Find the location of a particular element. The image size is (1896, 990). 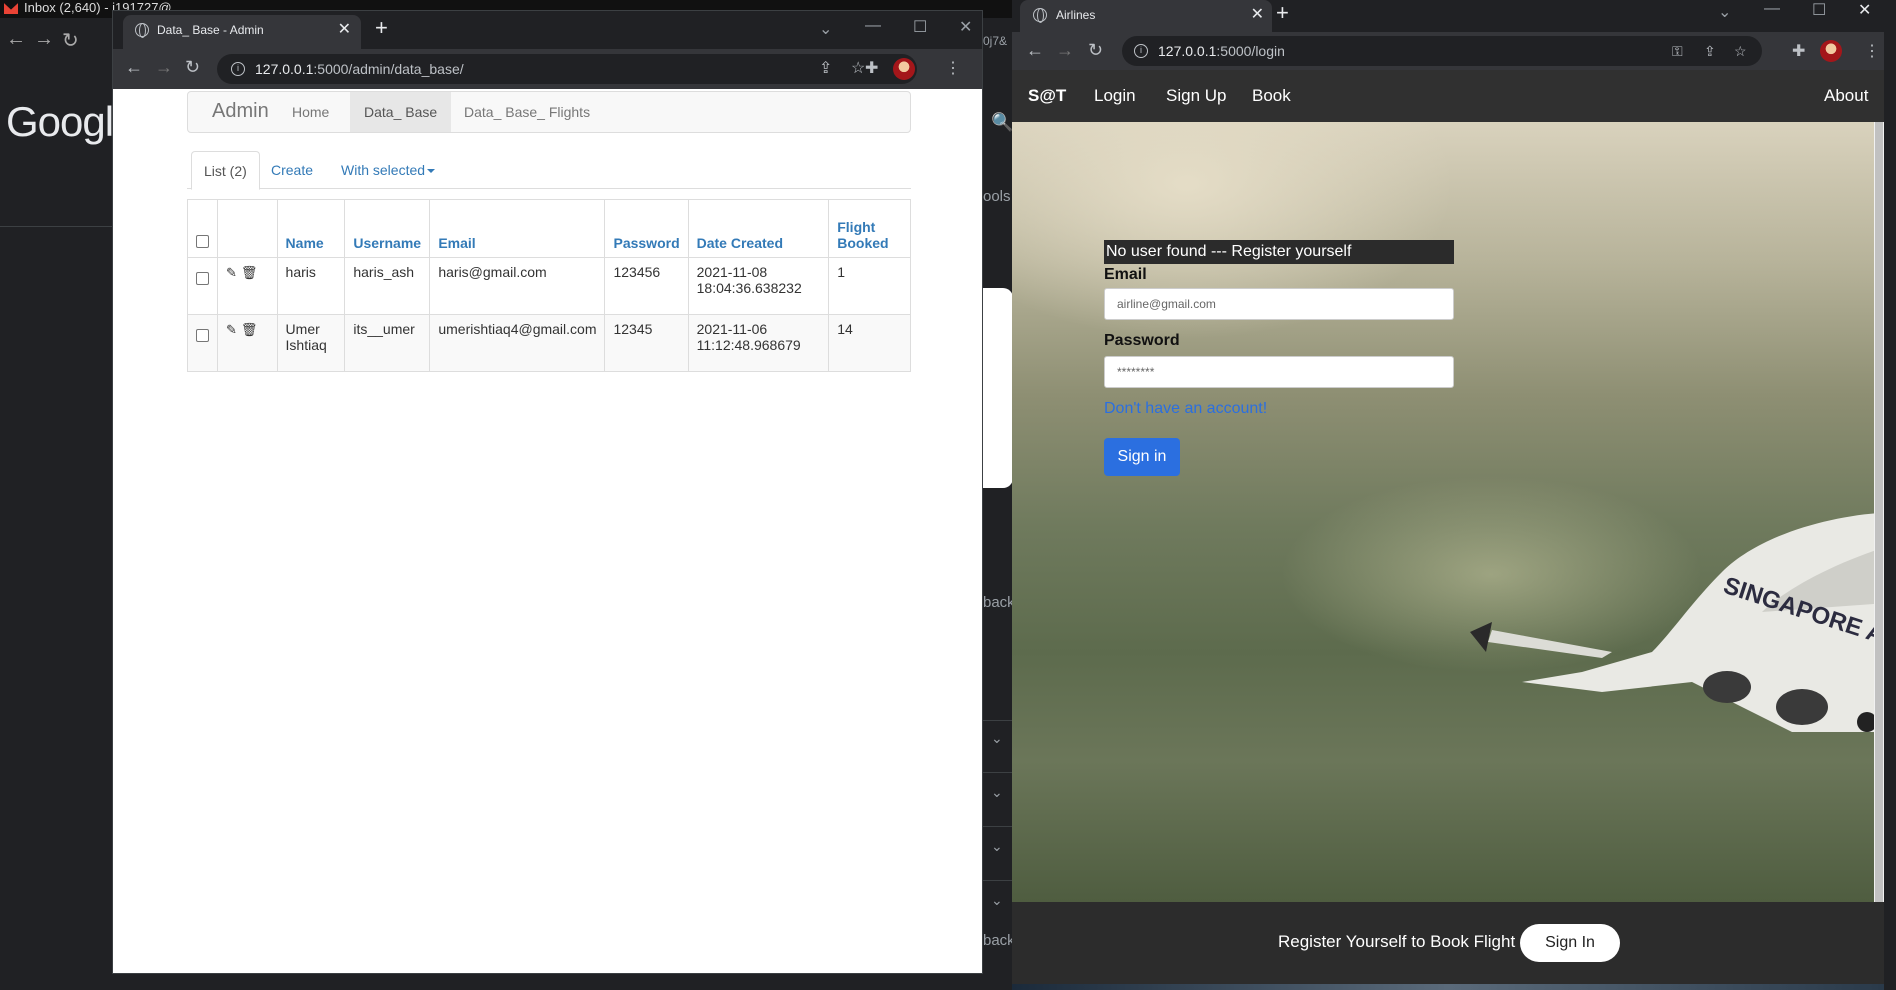

nav-data-base: Data_ Base is located at coordinates (401, 112).